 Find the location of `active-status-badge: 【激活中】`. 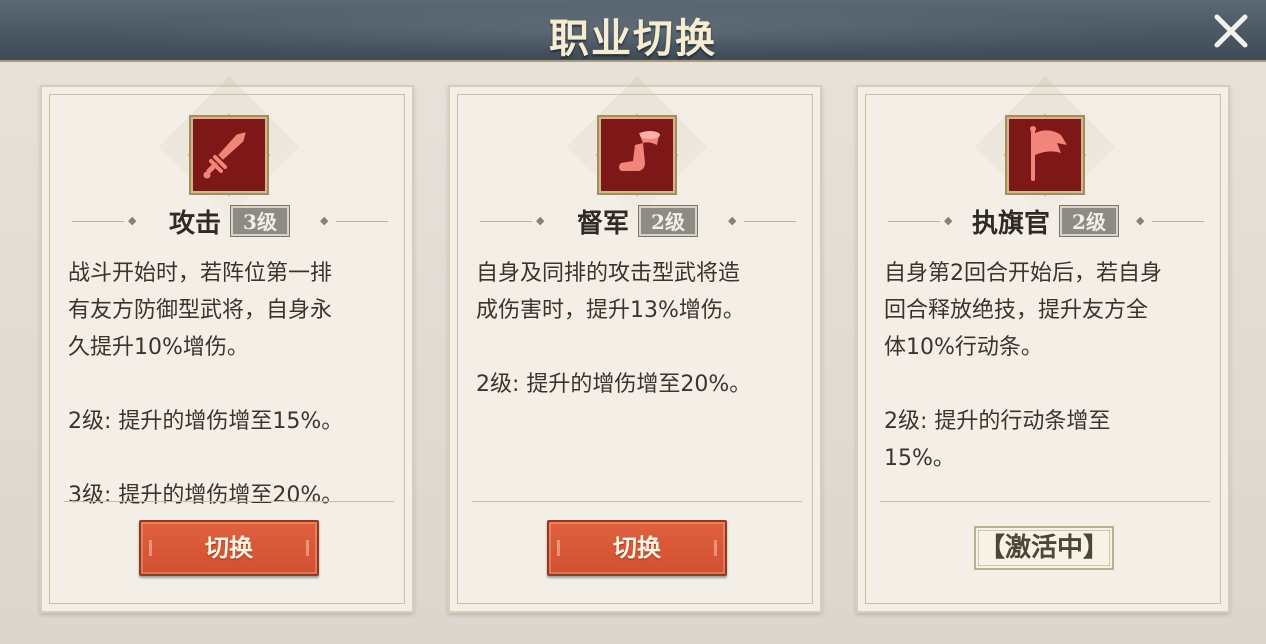

active-status-badge: 【激活中】 is located at coordinates (1044, 548).